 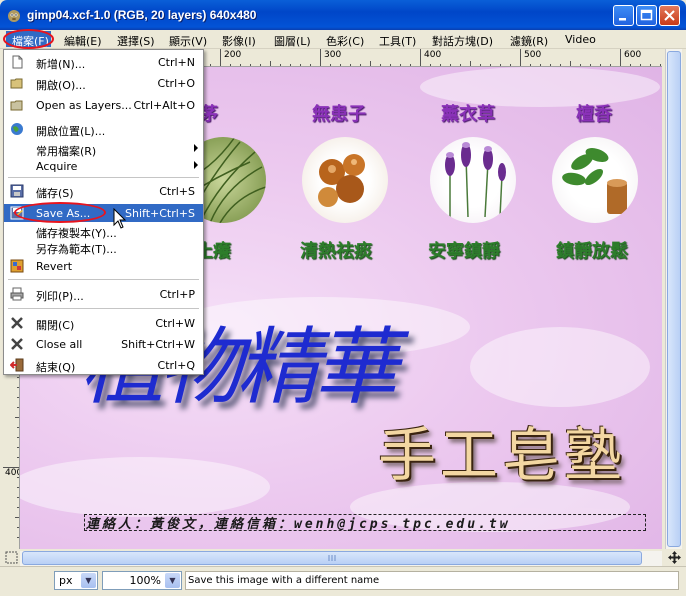 I want to click on save-icon, so click(x=17, y=191).